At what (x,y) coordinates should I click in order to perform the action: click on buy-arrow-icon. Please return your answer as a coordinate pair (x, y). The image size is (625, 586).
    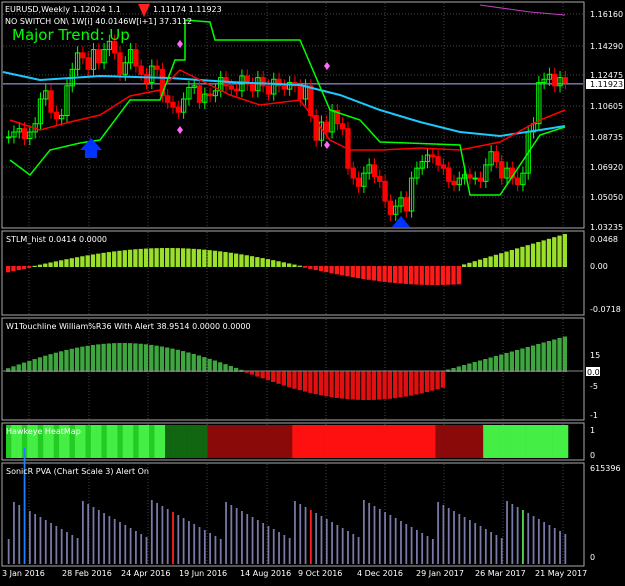
    Looking at the image, I should click on (401, 221).